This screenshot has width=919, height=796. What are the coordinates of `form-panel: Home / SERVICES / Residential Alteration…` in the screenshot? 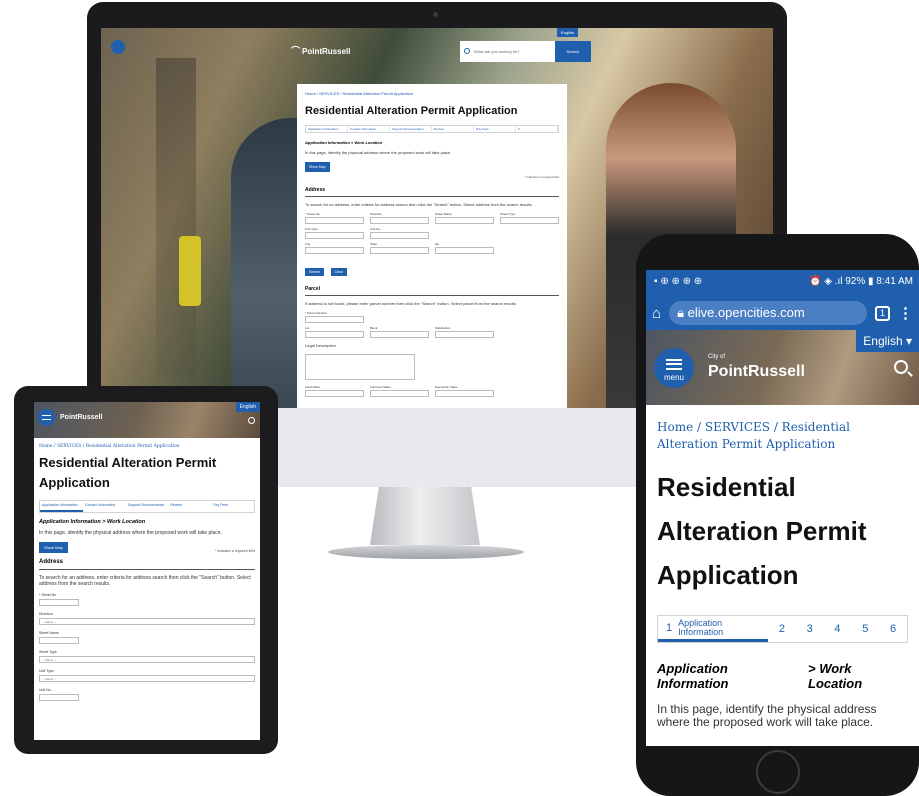 It's located at (432, 246).